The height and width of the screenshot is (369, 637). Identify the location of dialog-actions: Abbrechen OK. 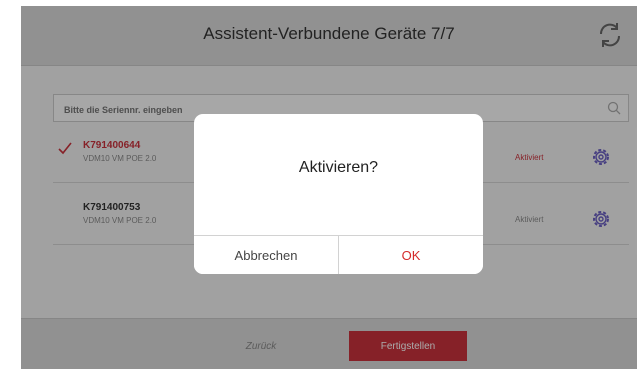
(338, 254).